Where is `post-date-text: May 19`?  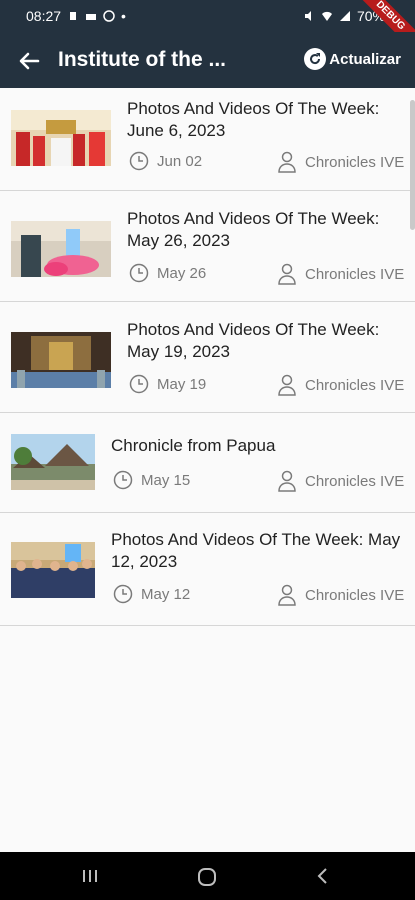 post-date-text: May 19 is located at coordinates (182, 384).